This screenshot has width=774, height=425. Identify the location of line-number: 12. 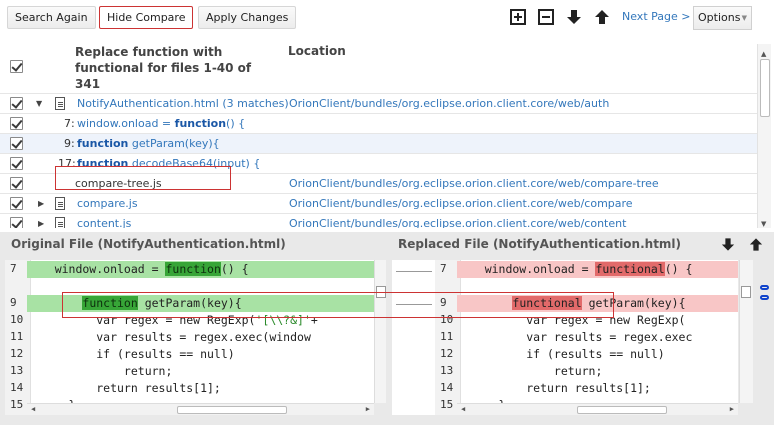
(17, 353).